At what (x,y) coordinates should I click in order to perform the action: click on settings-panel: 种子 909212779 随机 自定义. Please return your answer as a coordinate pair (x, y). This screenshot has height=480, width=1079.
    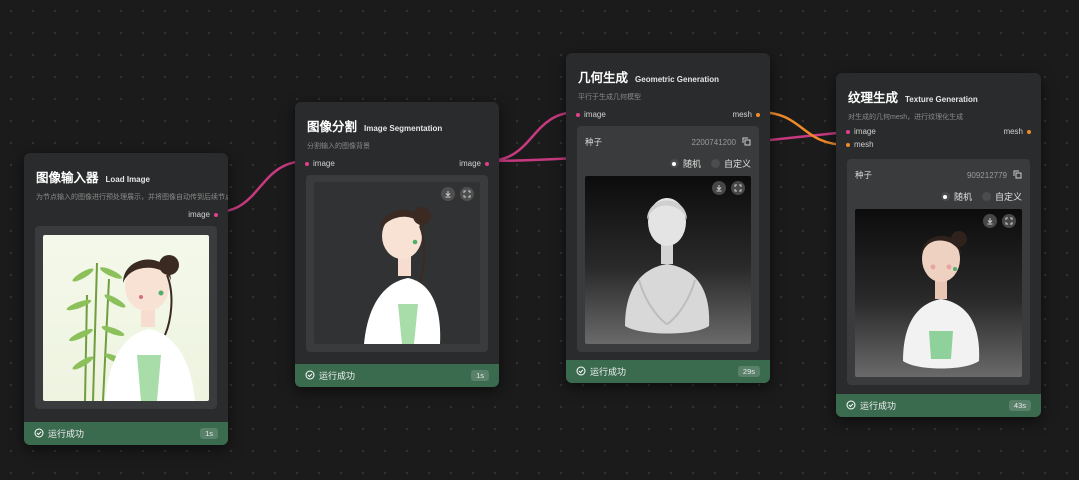
    Looking at the image, I should click on (938, 272).